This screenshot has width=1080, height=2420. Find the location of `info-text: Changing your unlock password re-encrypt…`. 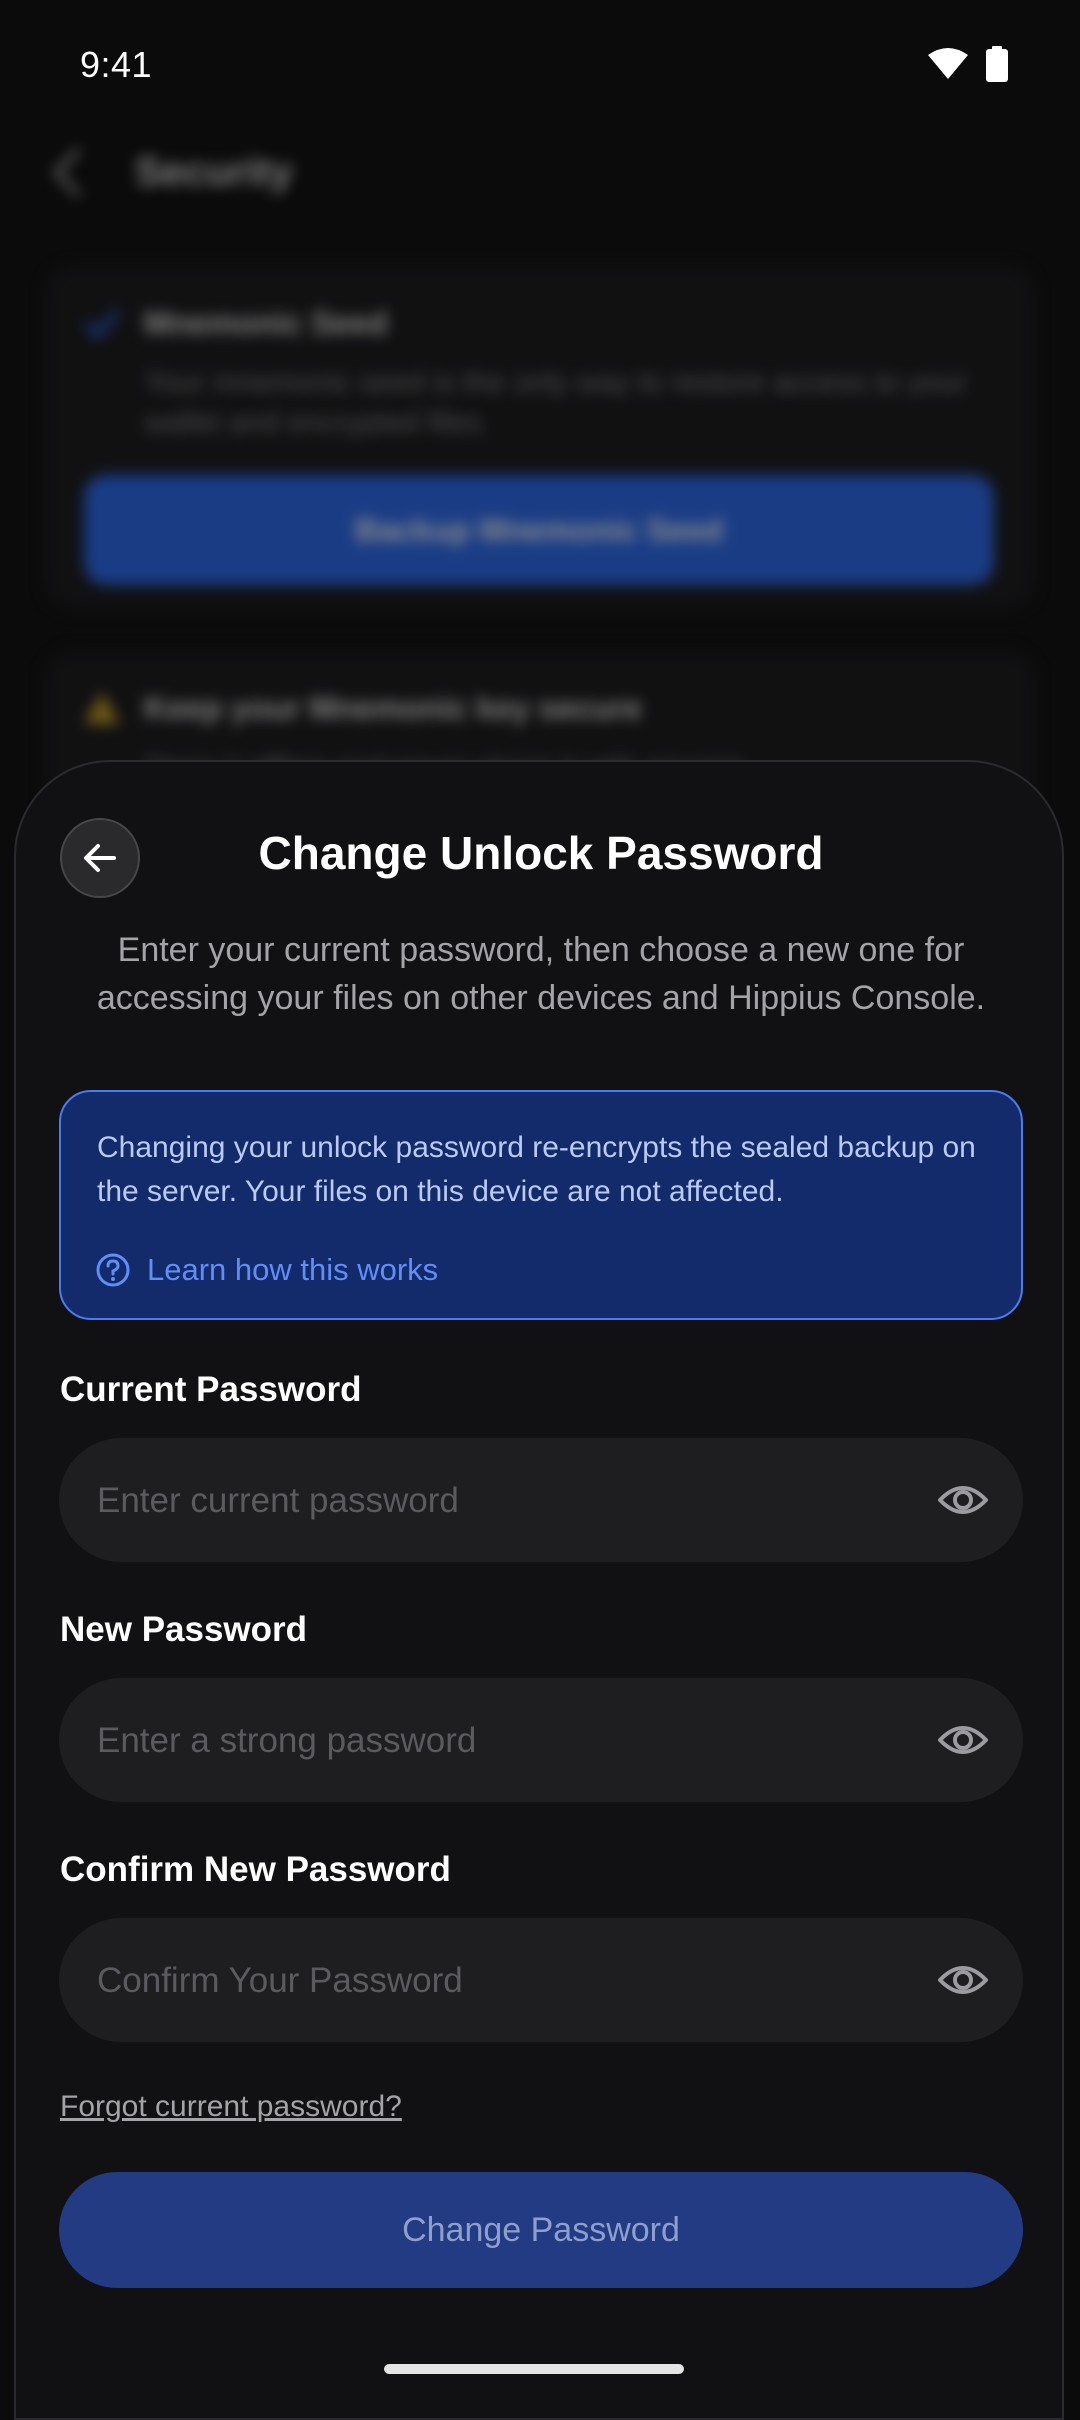

info-text: Changing your unlock password re-encrypt… is located at coordinates (536, 1169).